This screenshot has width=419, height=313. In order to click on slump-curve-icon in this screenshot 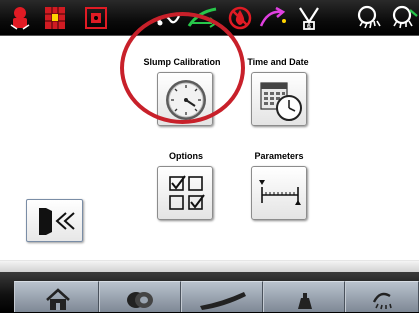, I will do `click(203, 17)`.